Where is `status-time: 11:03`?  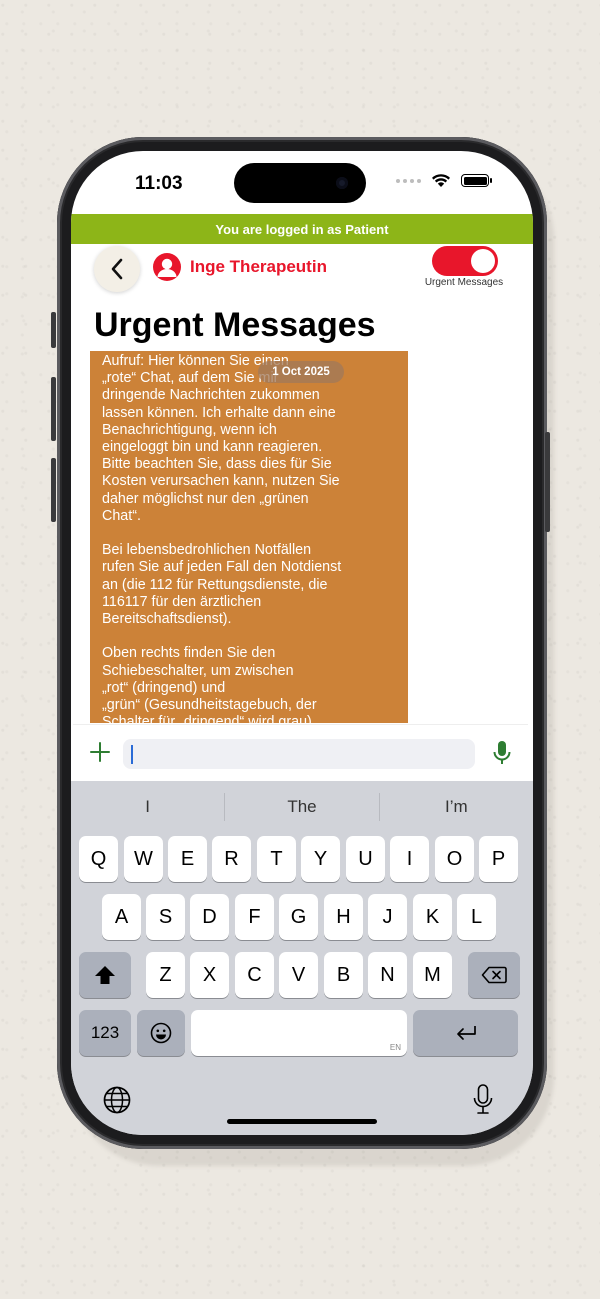 status-time: 11:03 is located at coordinates (159, 183).